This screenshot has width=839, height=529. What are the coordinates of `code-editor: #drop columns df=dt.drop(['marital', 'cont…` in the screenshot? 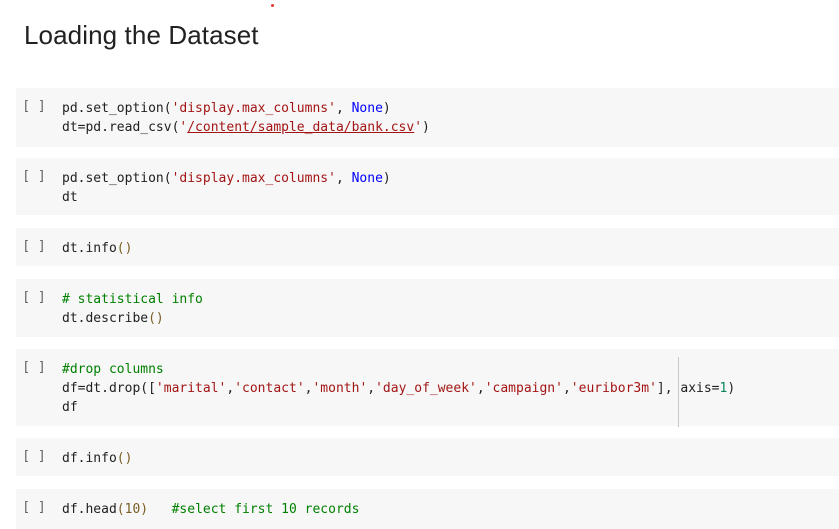 It's located at (446, 388).